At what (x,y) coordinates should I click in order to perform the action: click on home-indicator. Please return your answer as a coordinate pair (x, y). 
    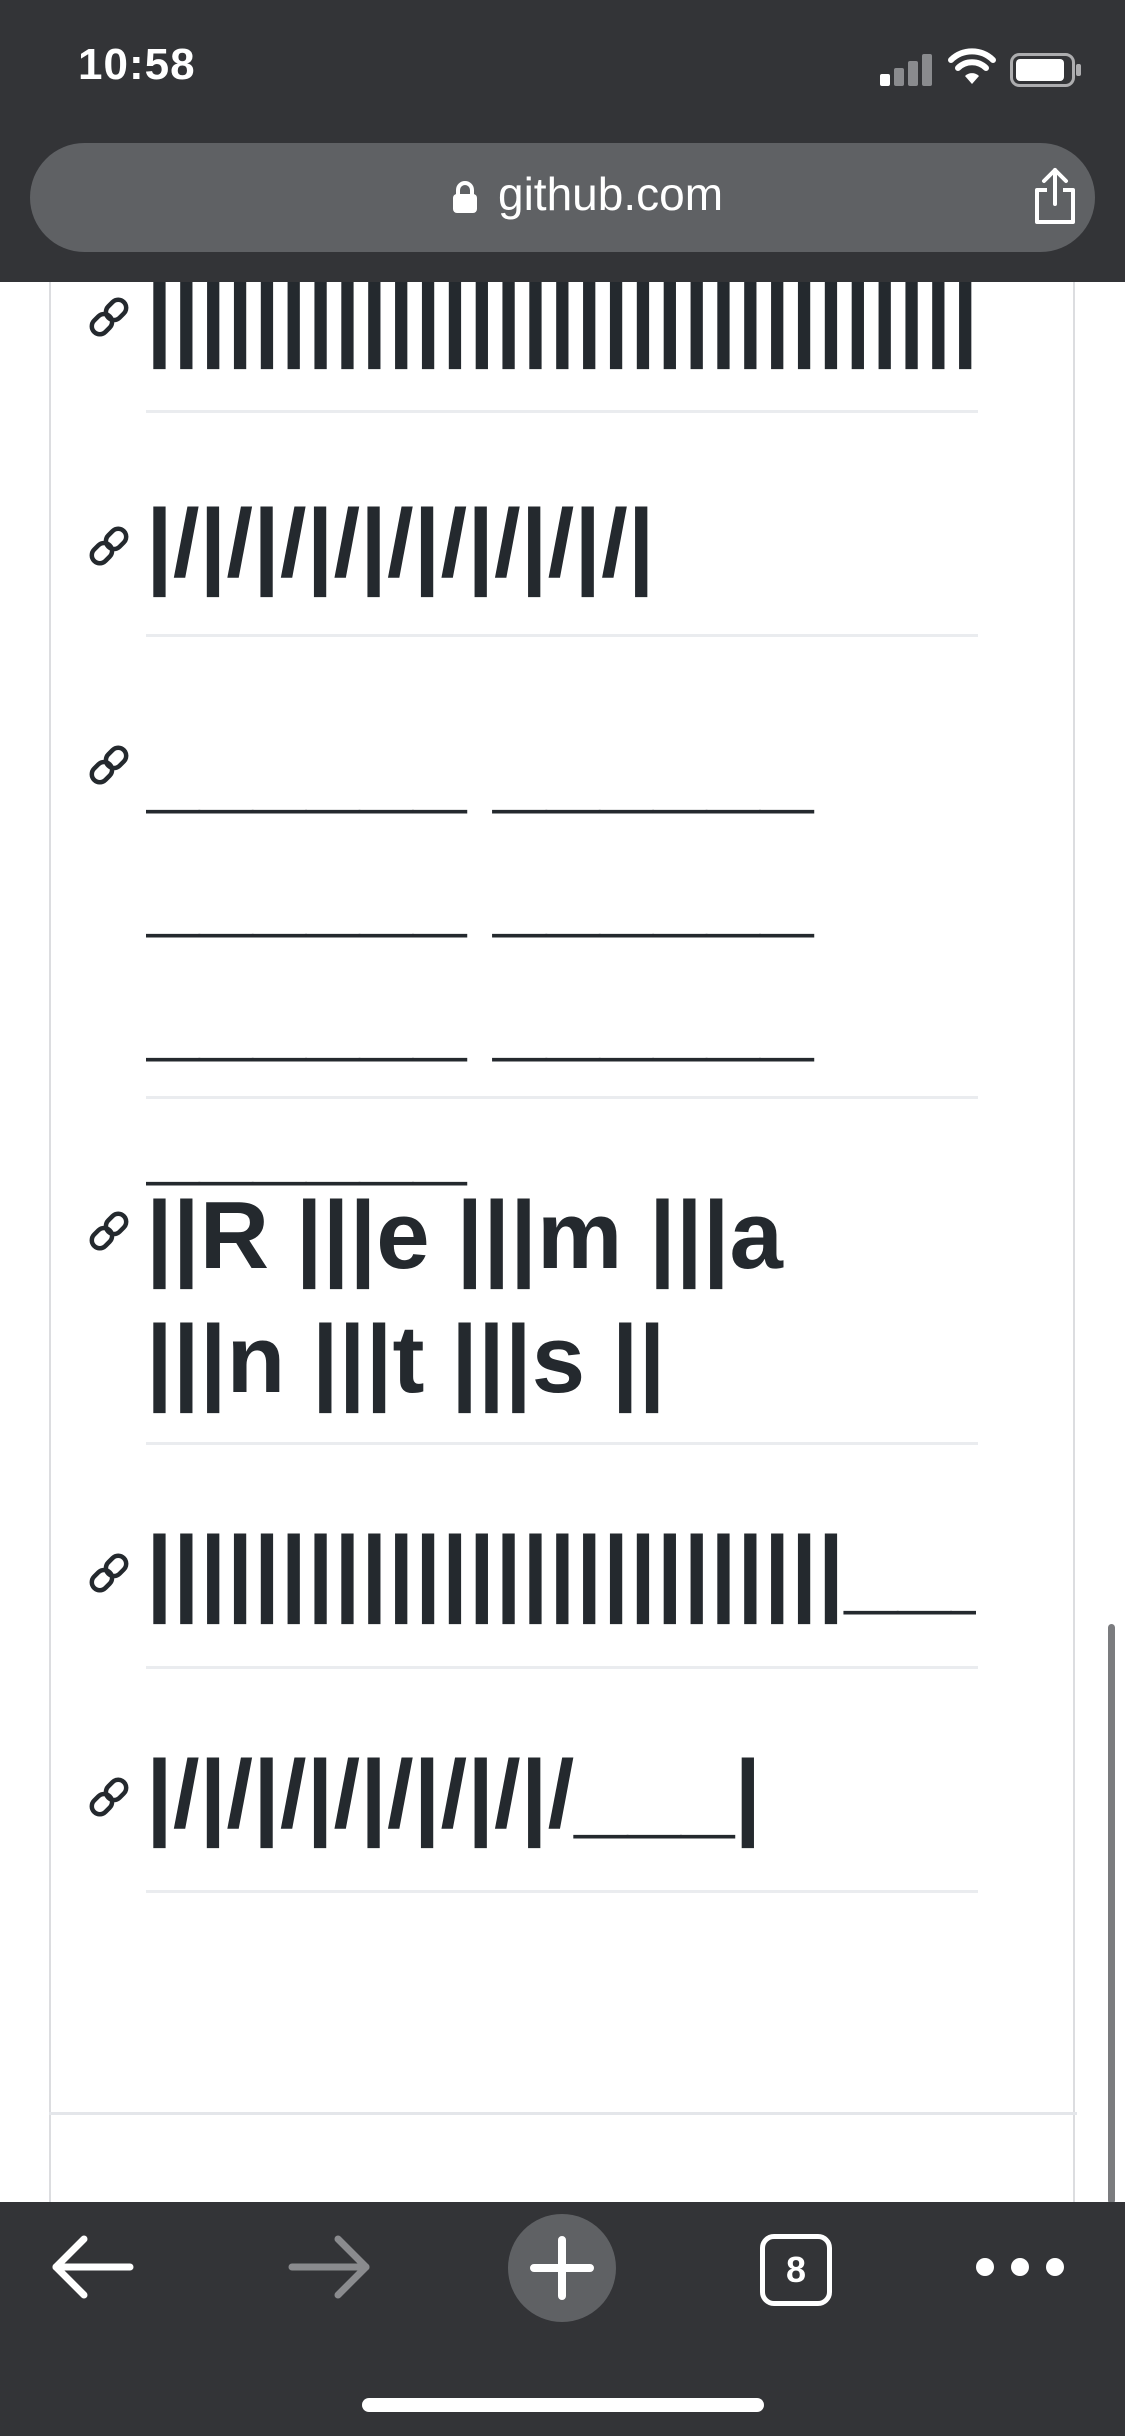
    Looking at the image, I should click on (563, 2405).